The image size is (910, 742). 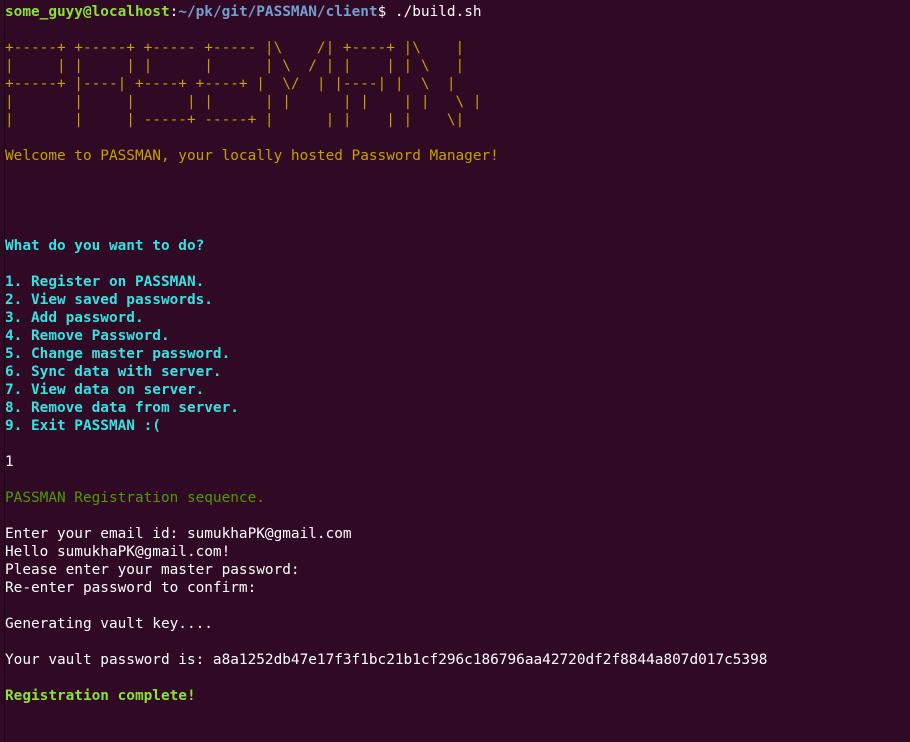 I want to click on menu-option-sync: 6. Sync data with server., so click(x=113, y=372).